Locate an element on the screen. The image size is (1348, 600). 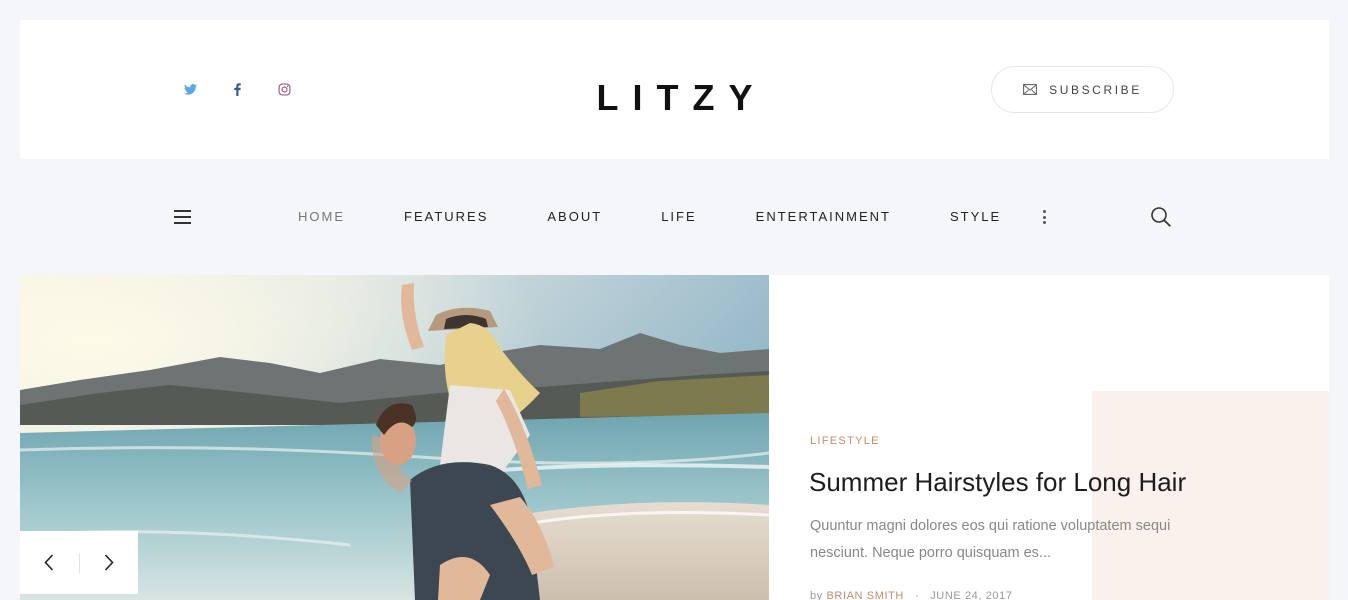
search-icon is located at coordinates (1161, 217).